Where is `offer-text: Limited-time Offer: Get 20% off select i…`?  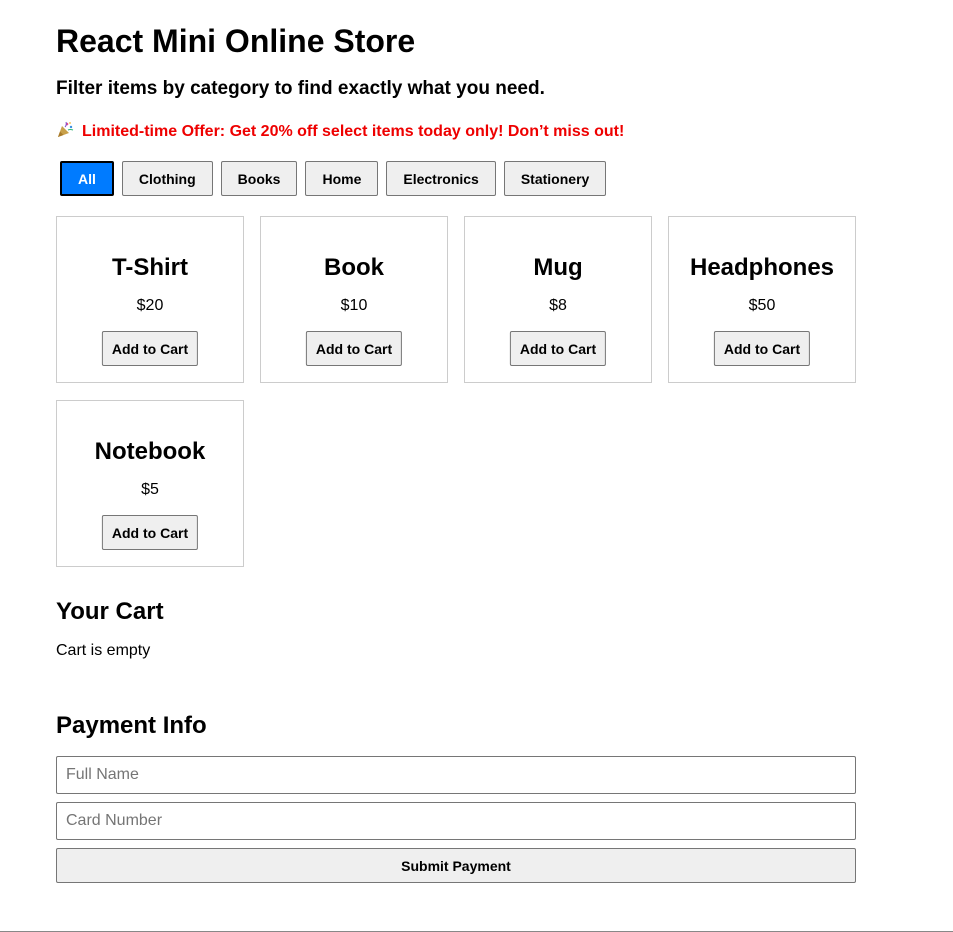
offer-text: Limited-time Offer: Get 20% off select i… is located at coordinates (353, 131).